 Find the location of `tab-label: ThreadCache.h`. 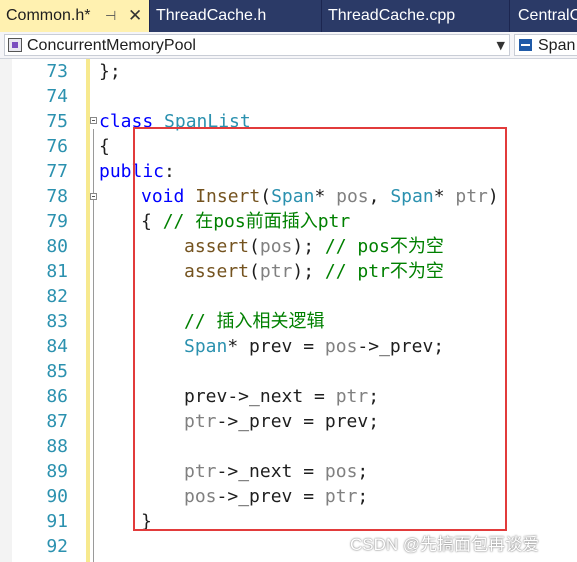

tab-label: ThreadCache.h is located at coordinates (211, 15).